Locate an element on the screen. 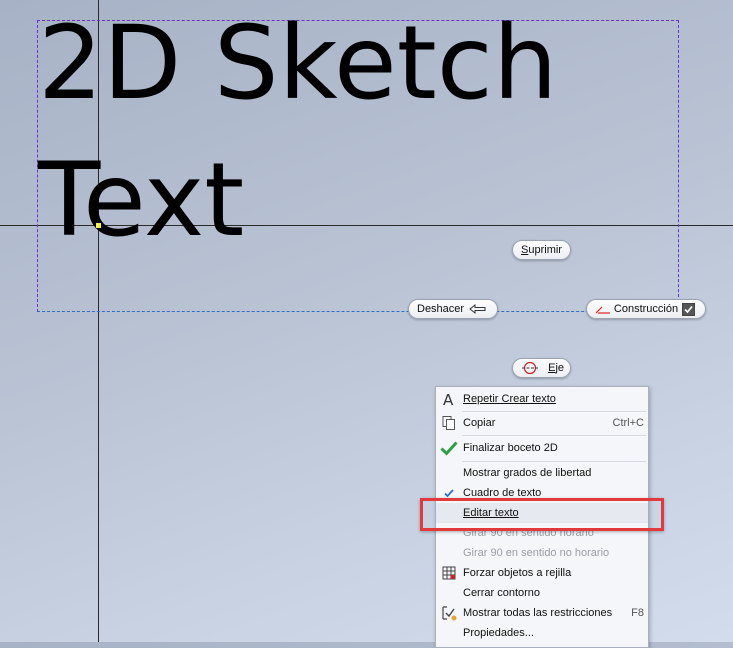 This screenshot has width=733, height=648. highlight-annotation-box is located at coordinates (542, 514).